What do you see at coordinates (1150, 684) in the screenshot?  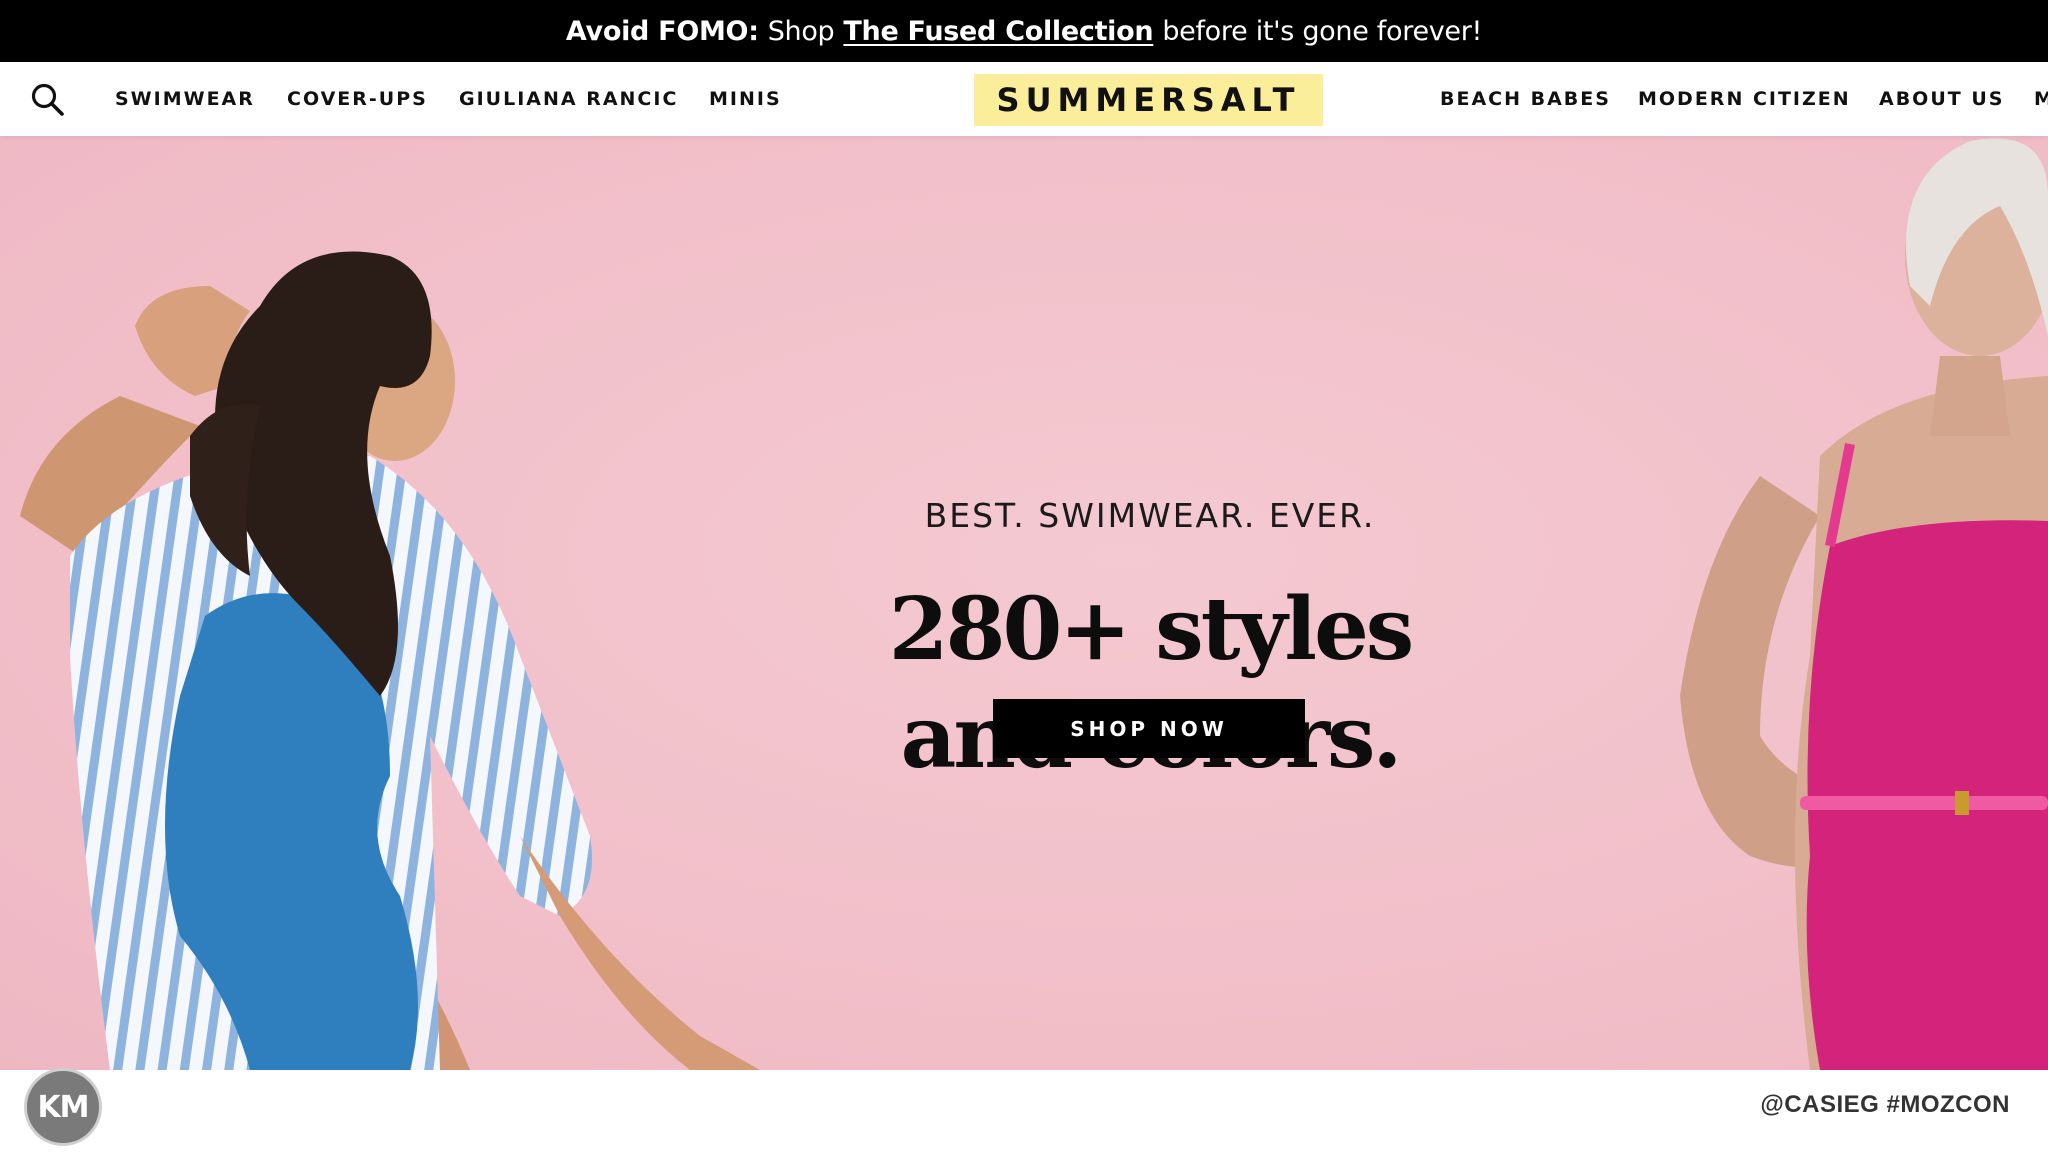 I see `hero-headline: 280+ styles and colors.` at bounding box center [1150, 684].